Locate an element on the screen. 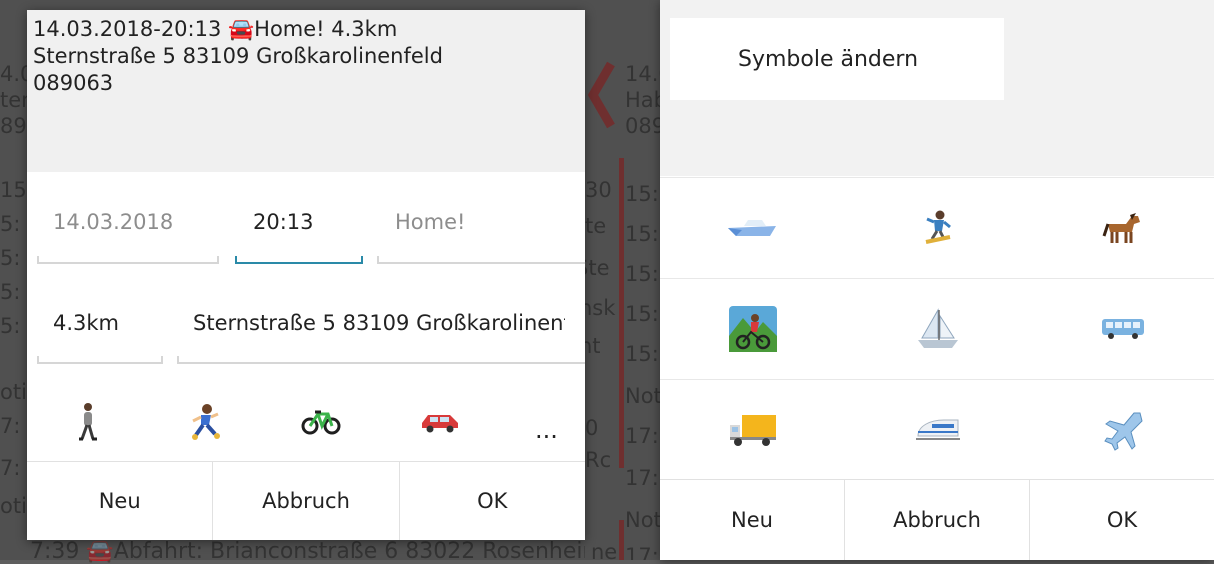 The image size is (1214, 564). bg-line: ter is located at coordinates (15, 100).